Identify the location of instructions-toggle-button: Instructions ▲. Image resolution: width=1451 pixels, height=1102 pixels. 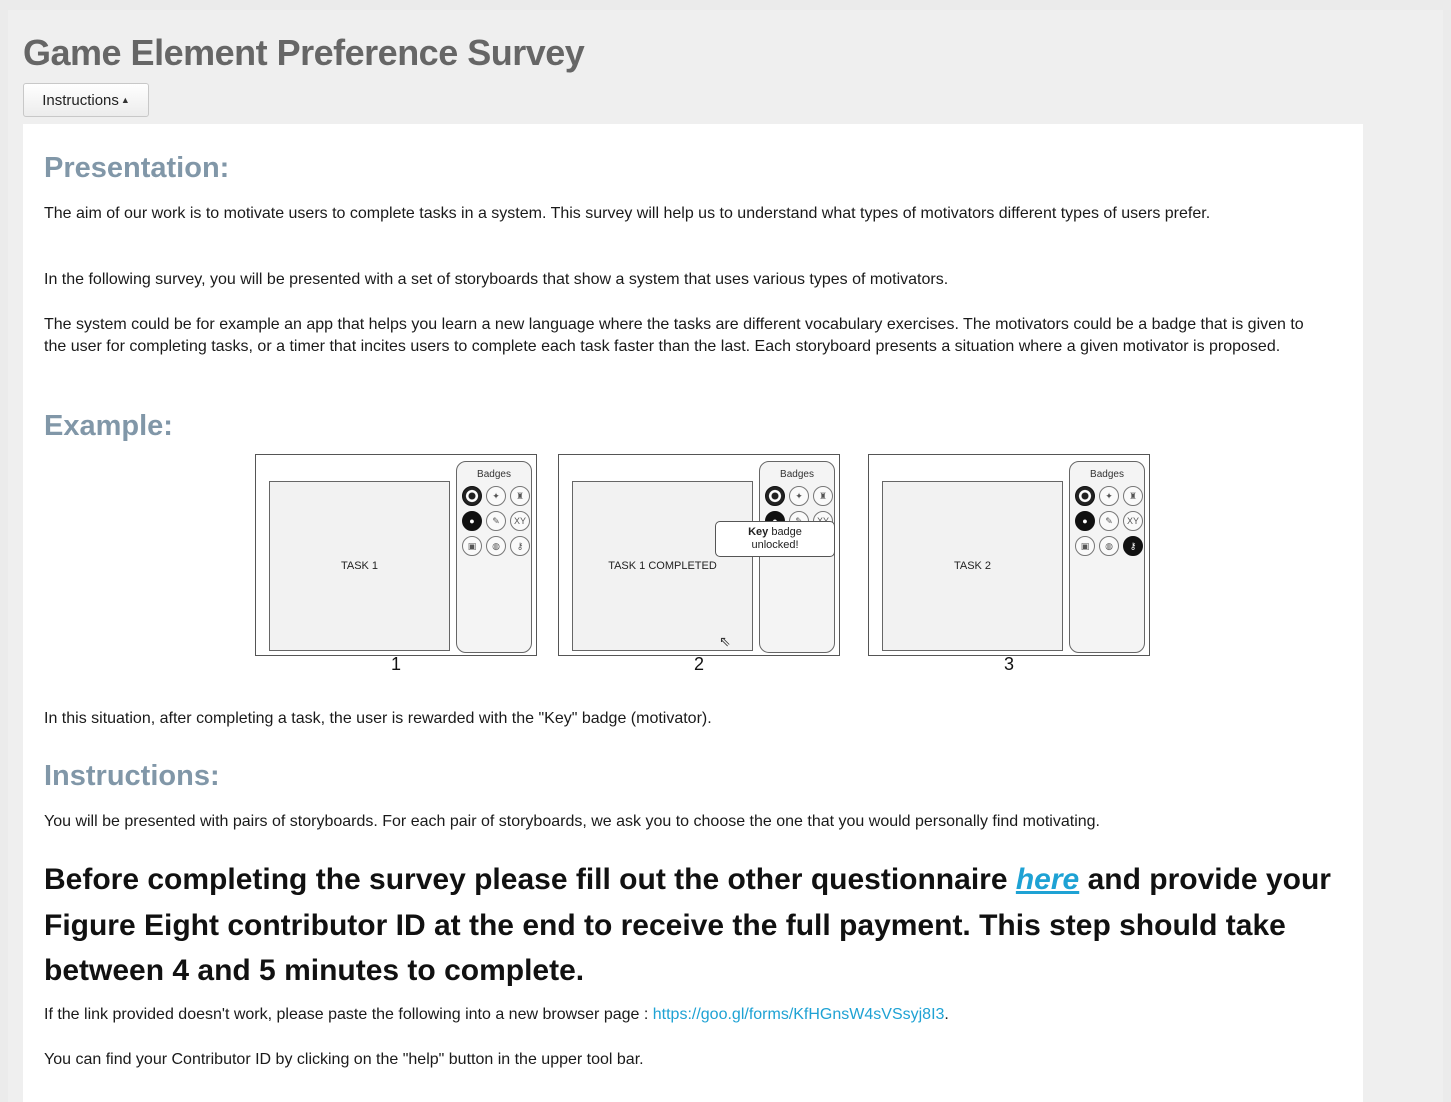
(86, 100).